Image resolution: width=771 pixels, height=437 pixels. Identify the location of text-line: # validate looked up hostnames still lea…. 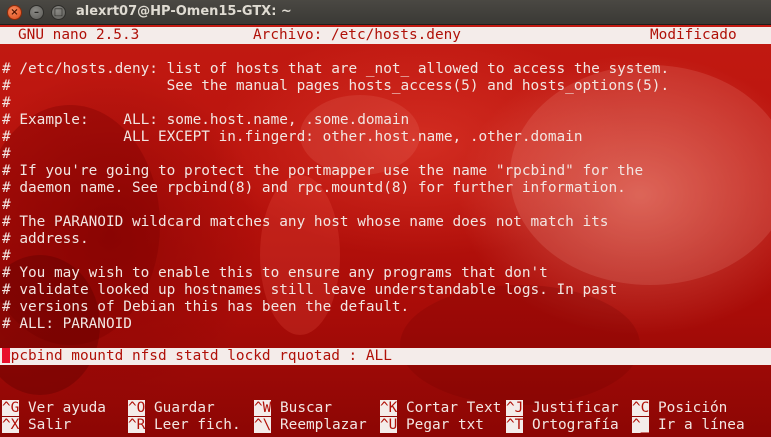
(309, 290).